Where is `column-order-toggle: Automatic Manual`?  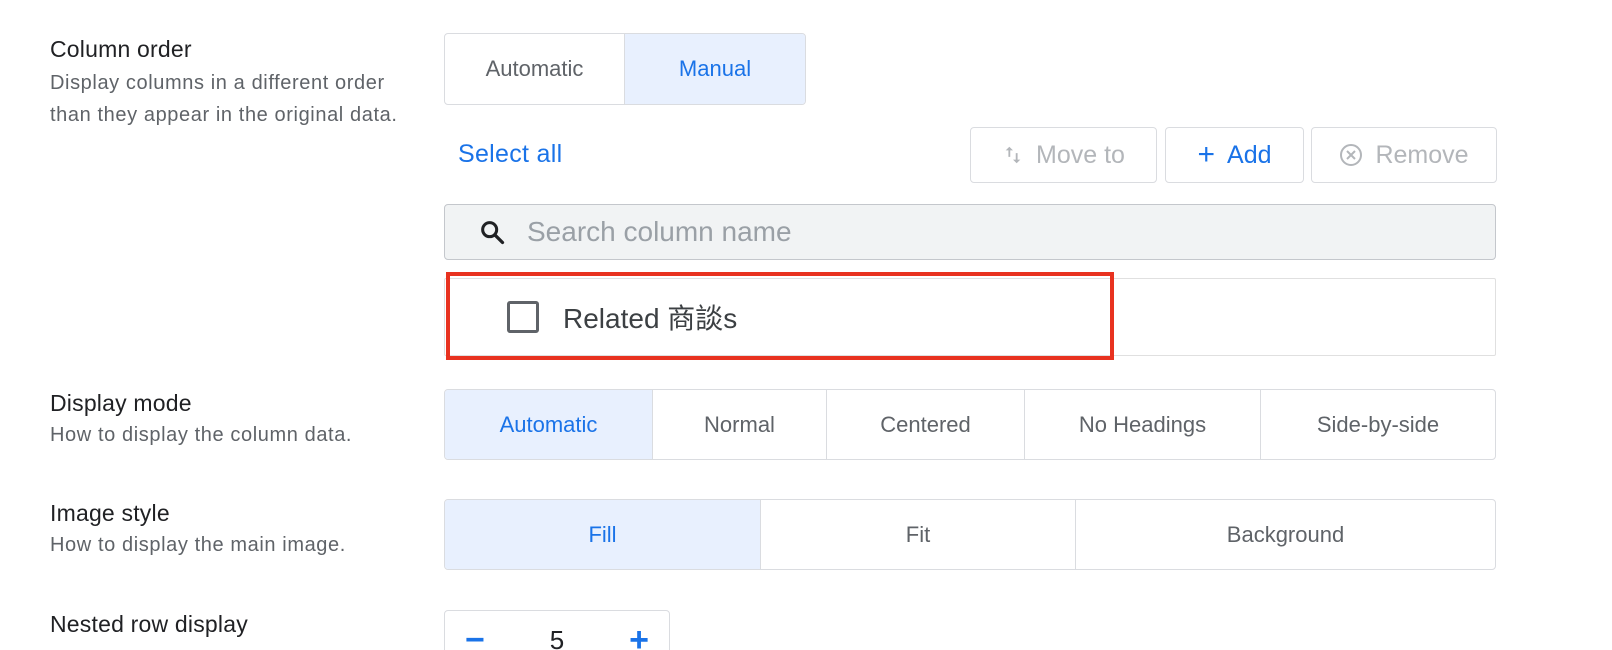
column-order-toggle: Automatic Manual is located at coordinates (625, 69).